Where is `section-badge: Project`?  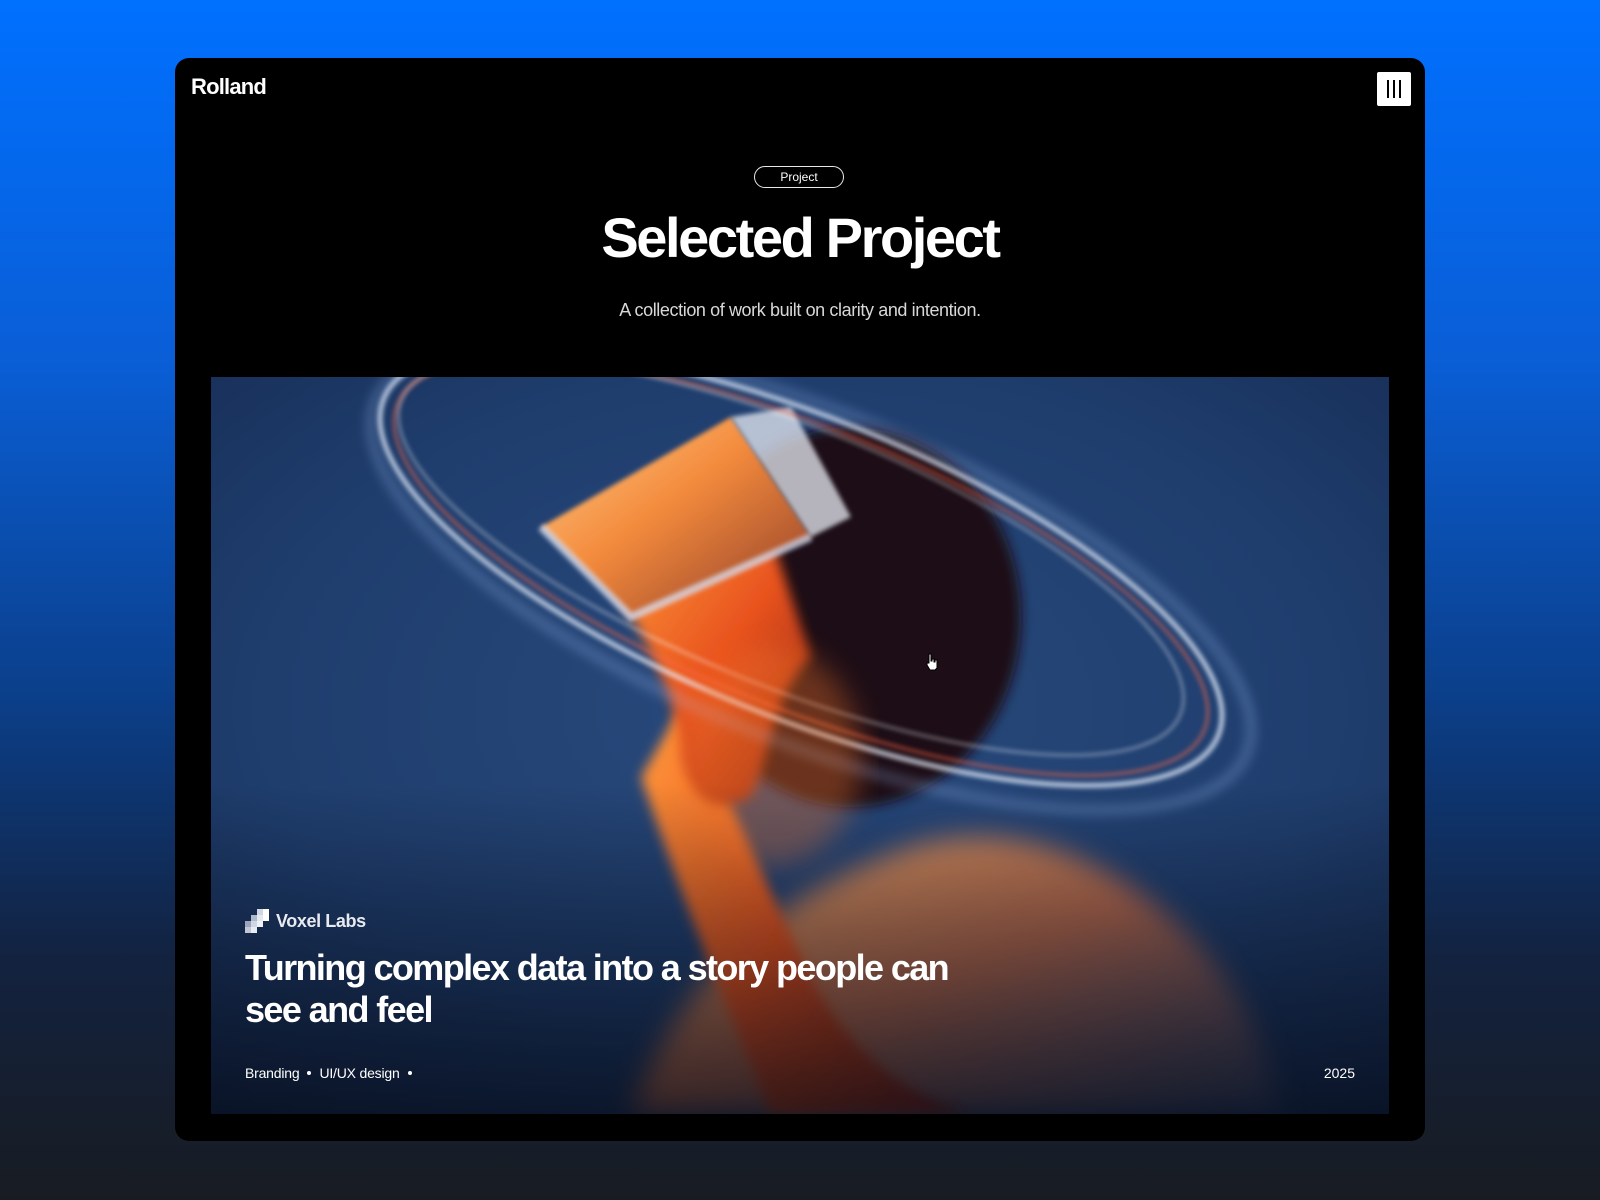 section-badge: Project is located at coordinates (799, 177).